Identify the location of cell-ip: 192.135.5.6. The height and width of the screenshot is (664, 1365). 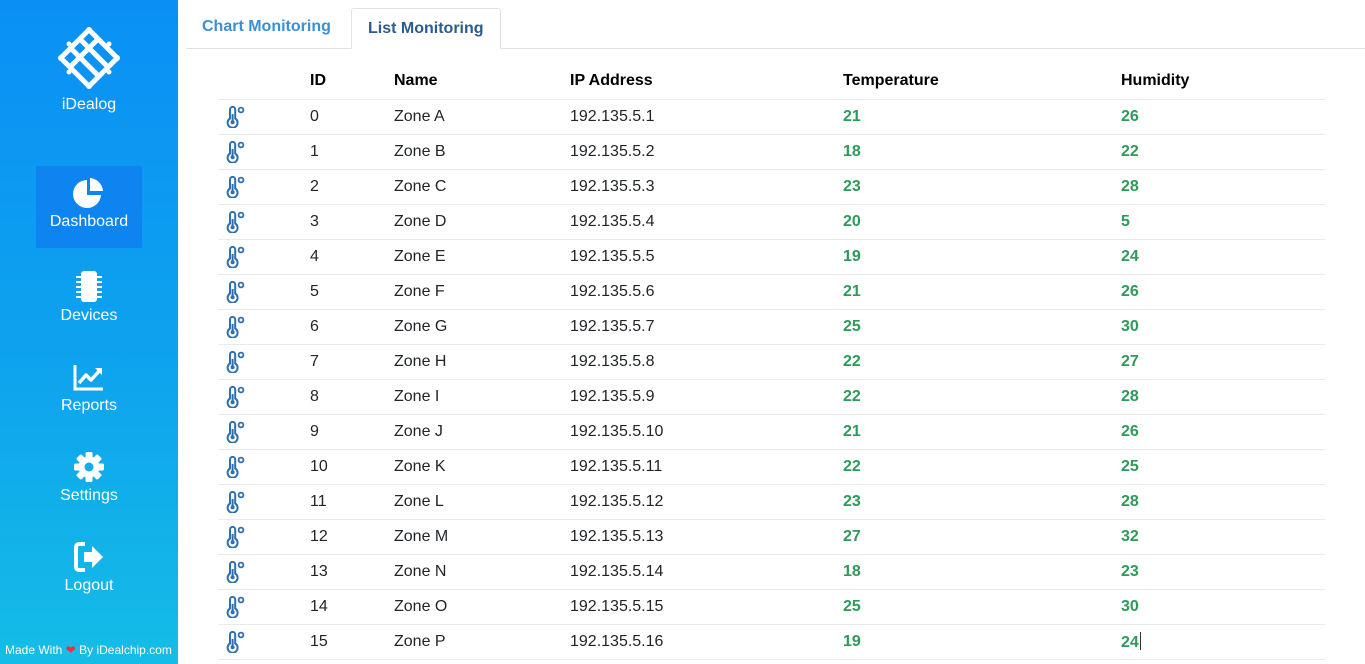
(706, 291).